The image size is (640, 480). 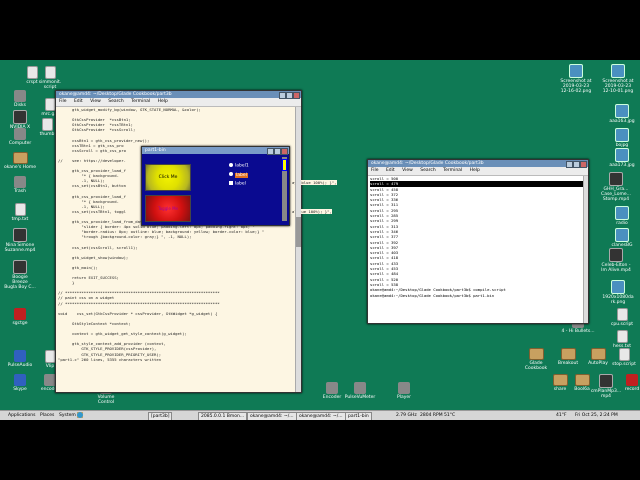 I want to click on menu-view: View, so click(x=95, y=101).